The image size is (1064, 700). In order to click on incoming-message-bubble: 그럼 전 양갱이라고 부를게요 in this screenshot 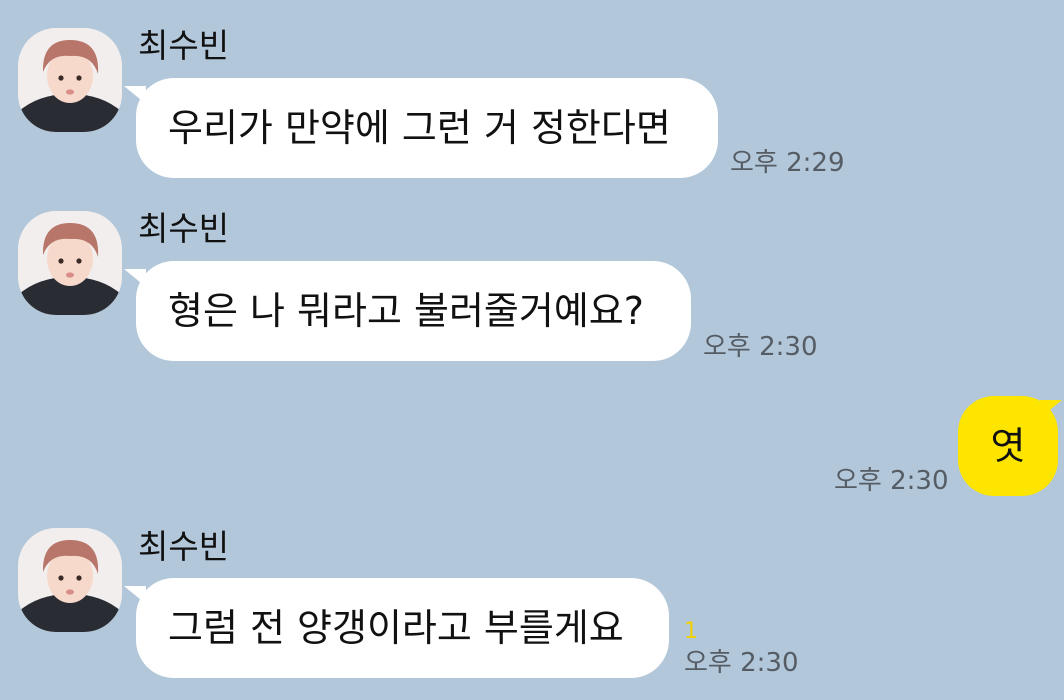, I will do `click(402, 628)`.